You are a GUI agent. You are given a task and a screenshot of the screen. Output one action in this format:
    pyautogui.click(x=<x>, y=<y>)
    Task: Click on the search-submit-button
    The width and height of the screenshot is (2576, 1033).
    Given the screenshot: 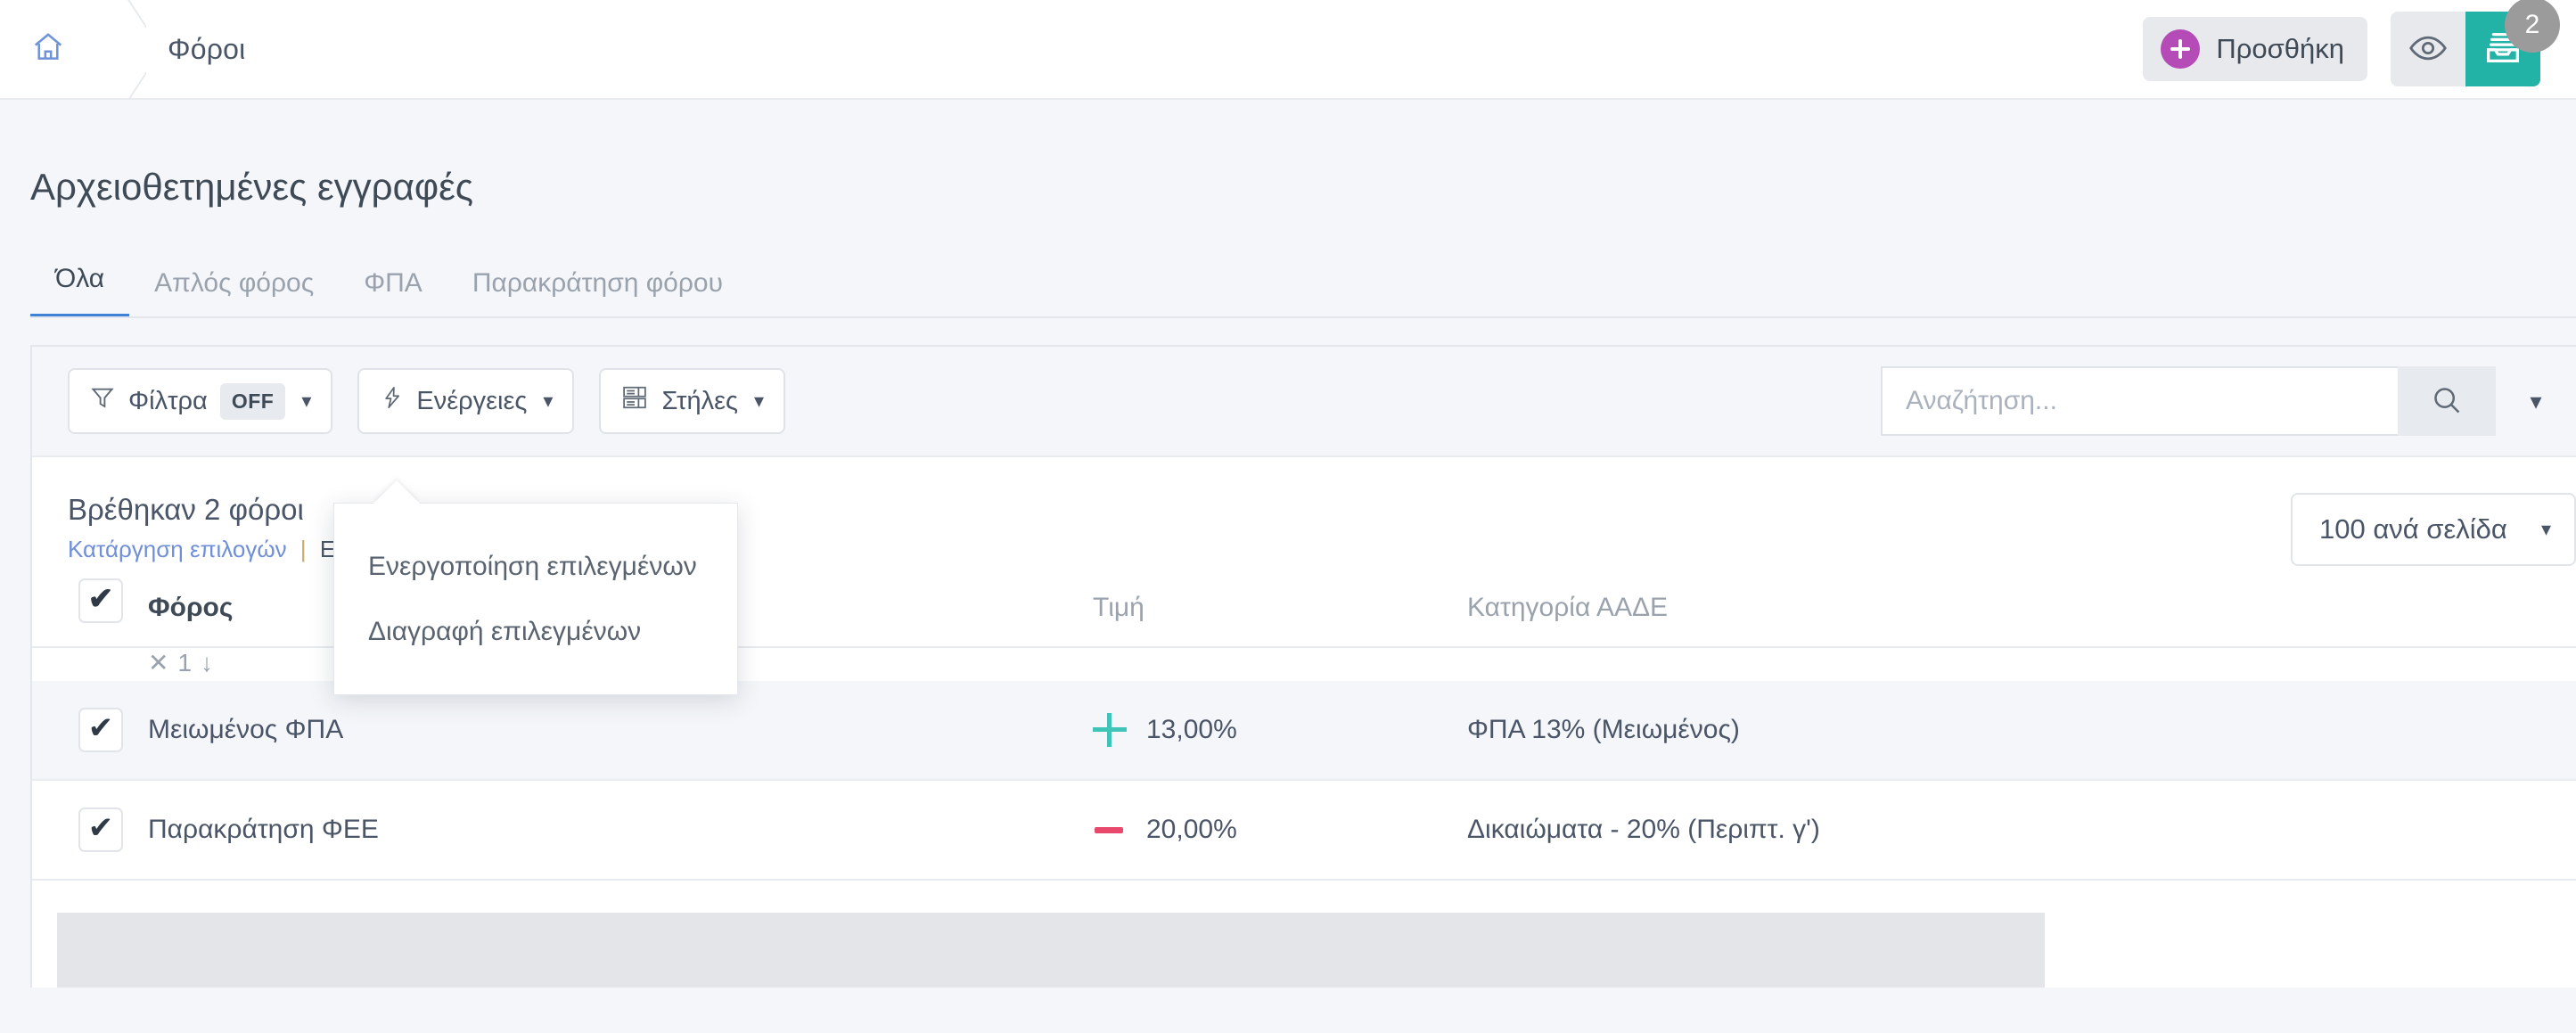 What is the action you would take?
    pyautogui.click(x=2447, y=401)
    